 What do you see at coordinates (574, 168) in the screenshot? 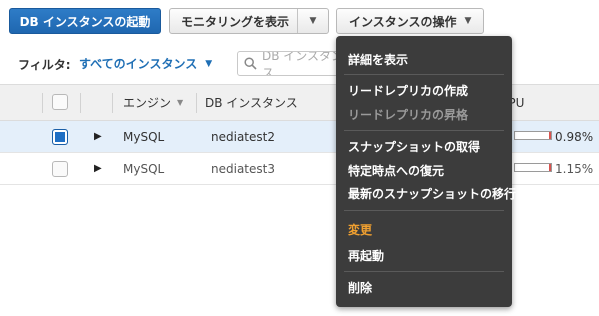
I see `cpu-value: 1.15%` at bounding box center [574, 168].